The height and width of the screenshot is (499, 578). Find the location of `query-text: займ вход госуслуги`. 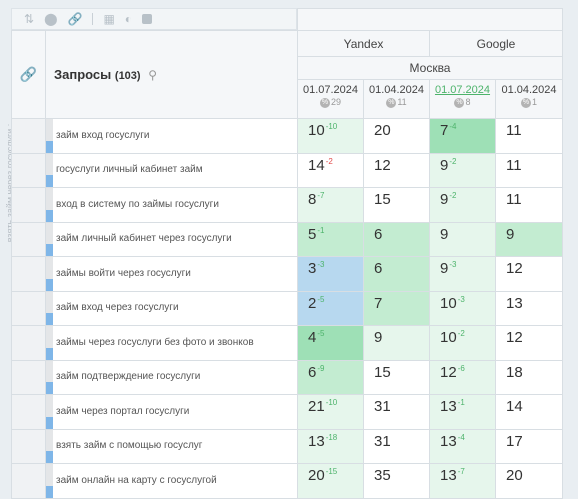

query-text: займ вход госуслуги is located at coordinates (103, 135).